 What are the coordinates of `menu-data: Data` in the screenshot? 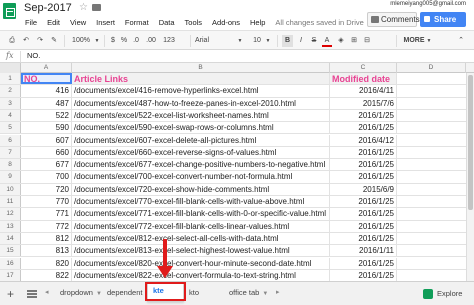 It's located at (167, 23).